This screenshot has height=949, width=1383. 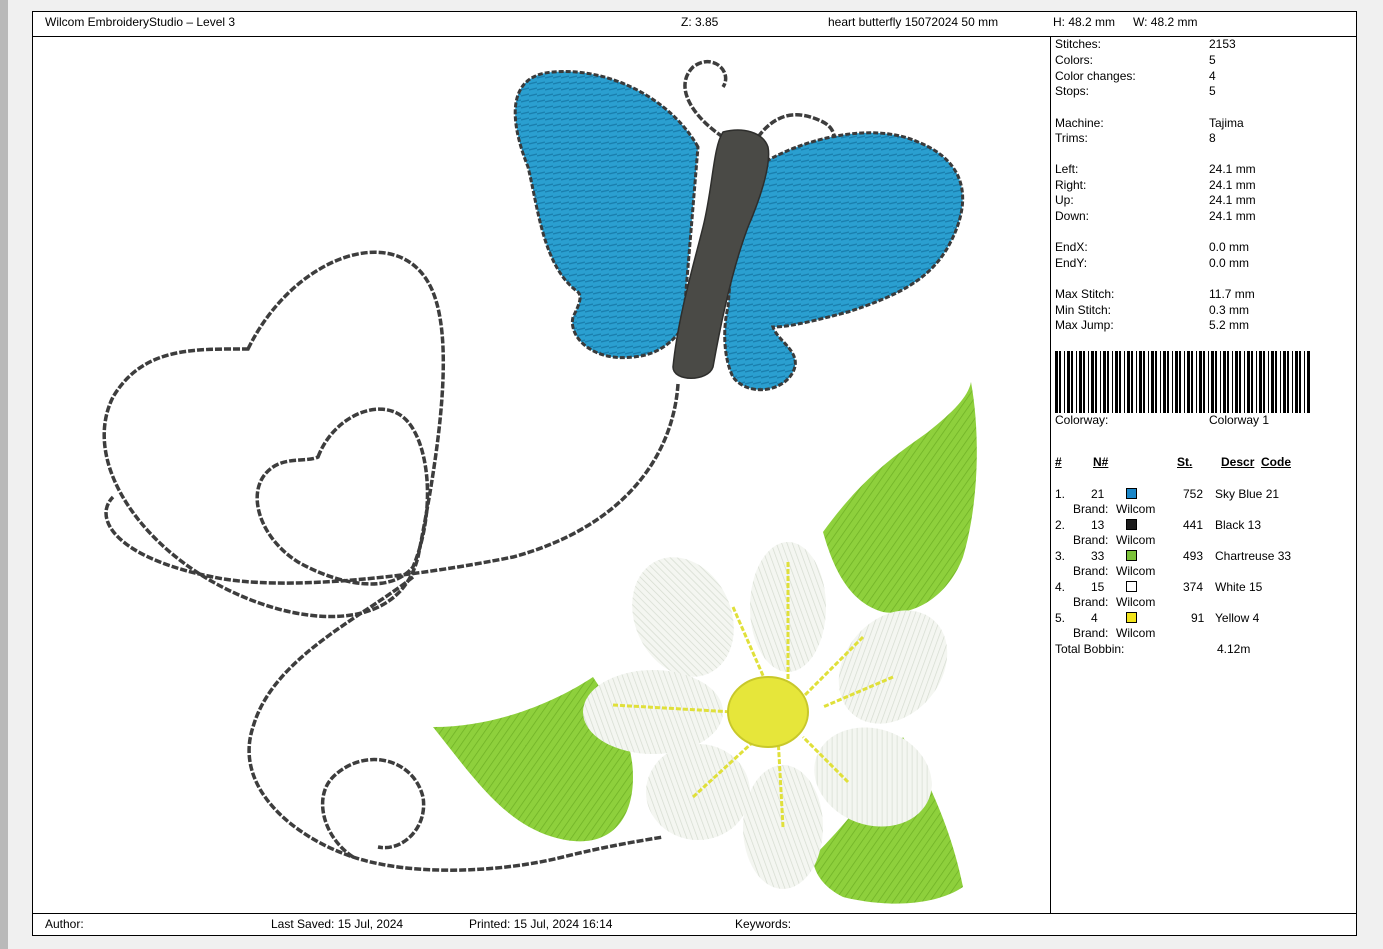 I want to click on color-descr: White 15, so click(x=1239, y=587).